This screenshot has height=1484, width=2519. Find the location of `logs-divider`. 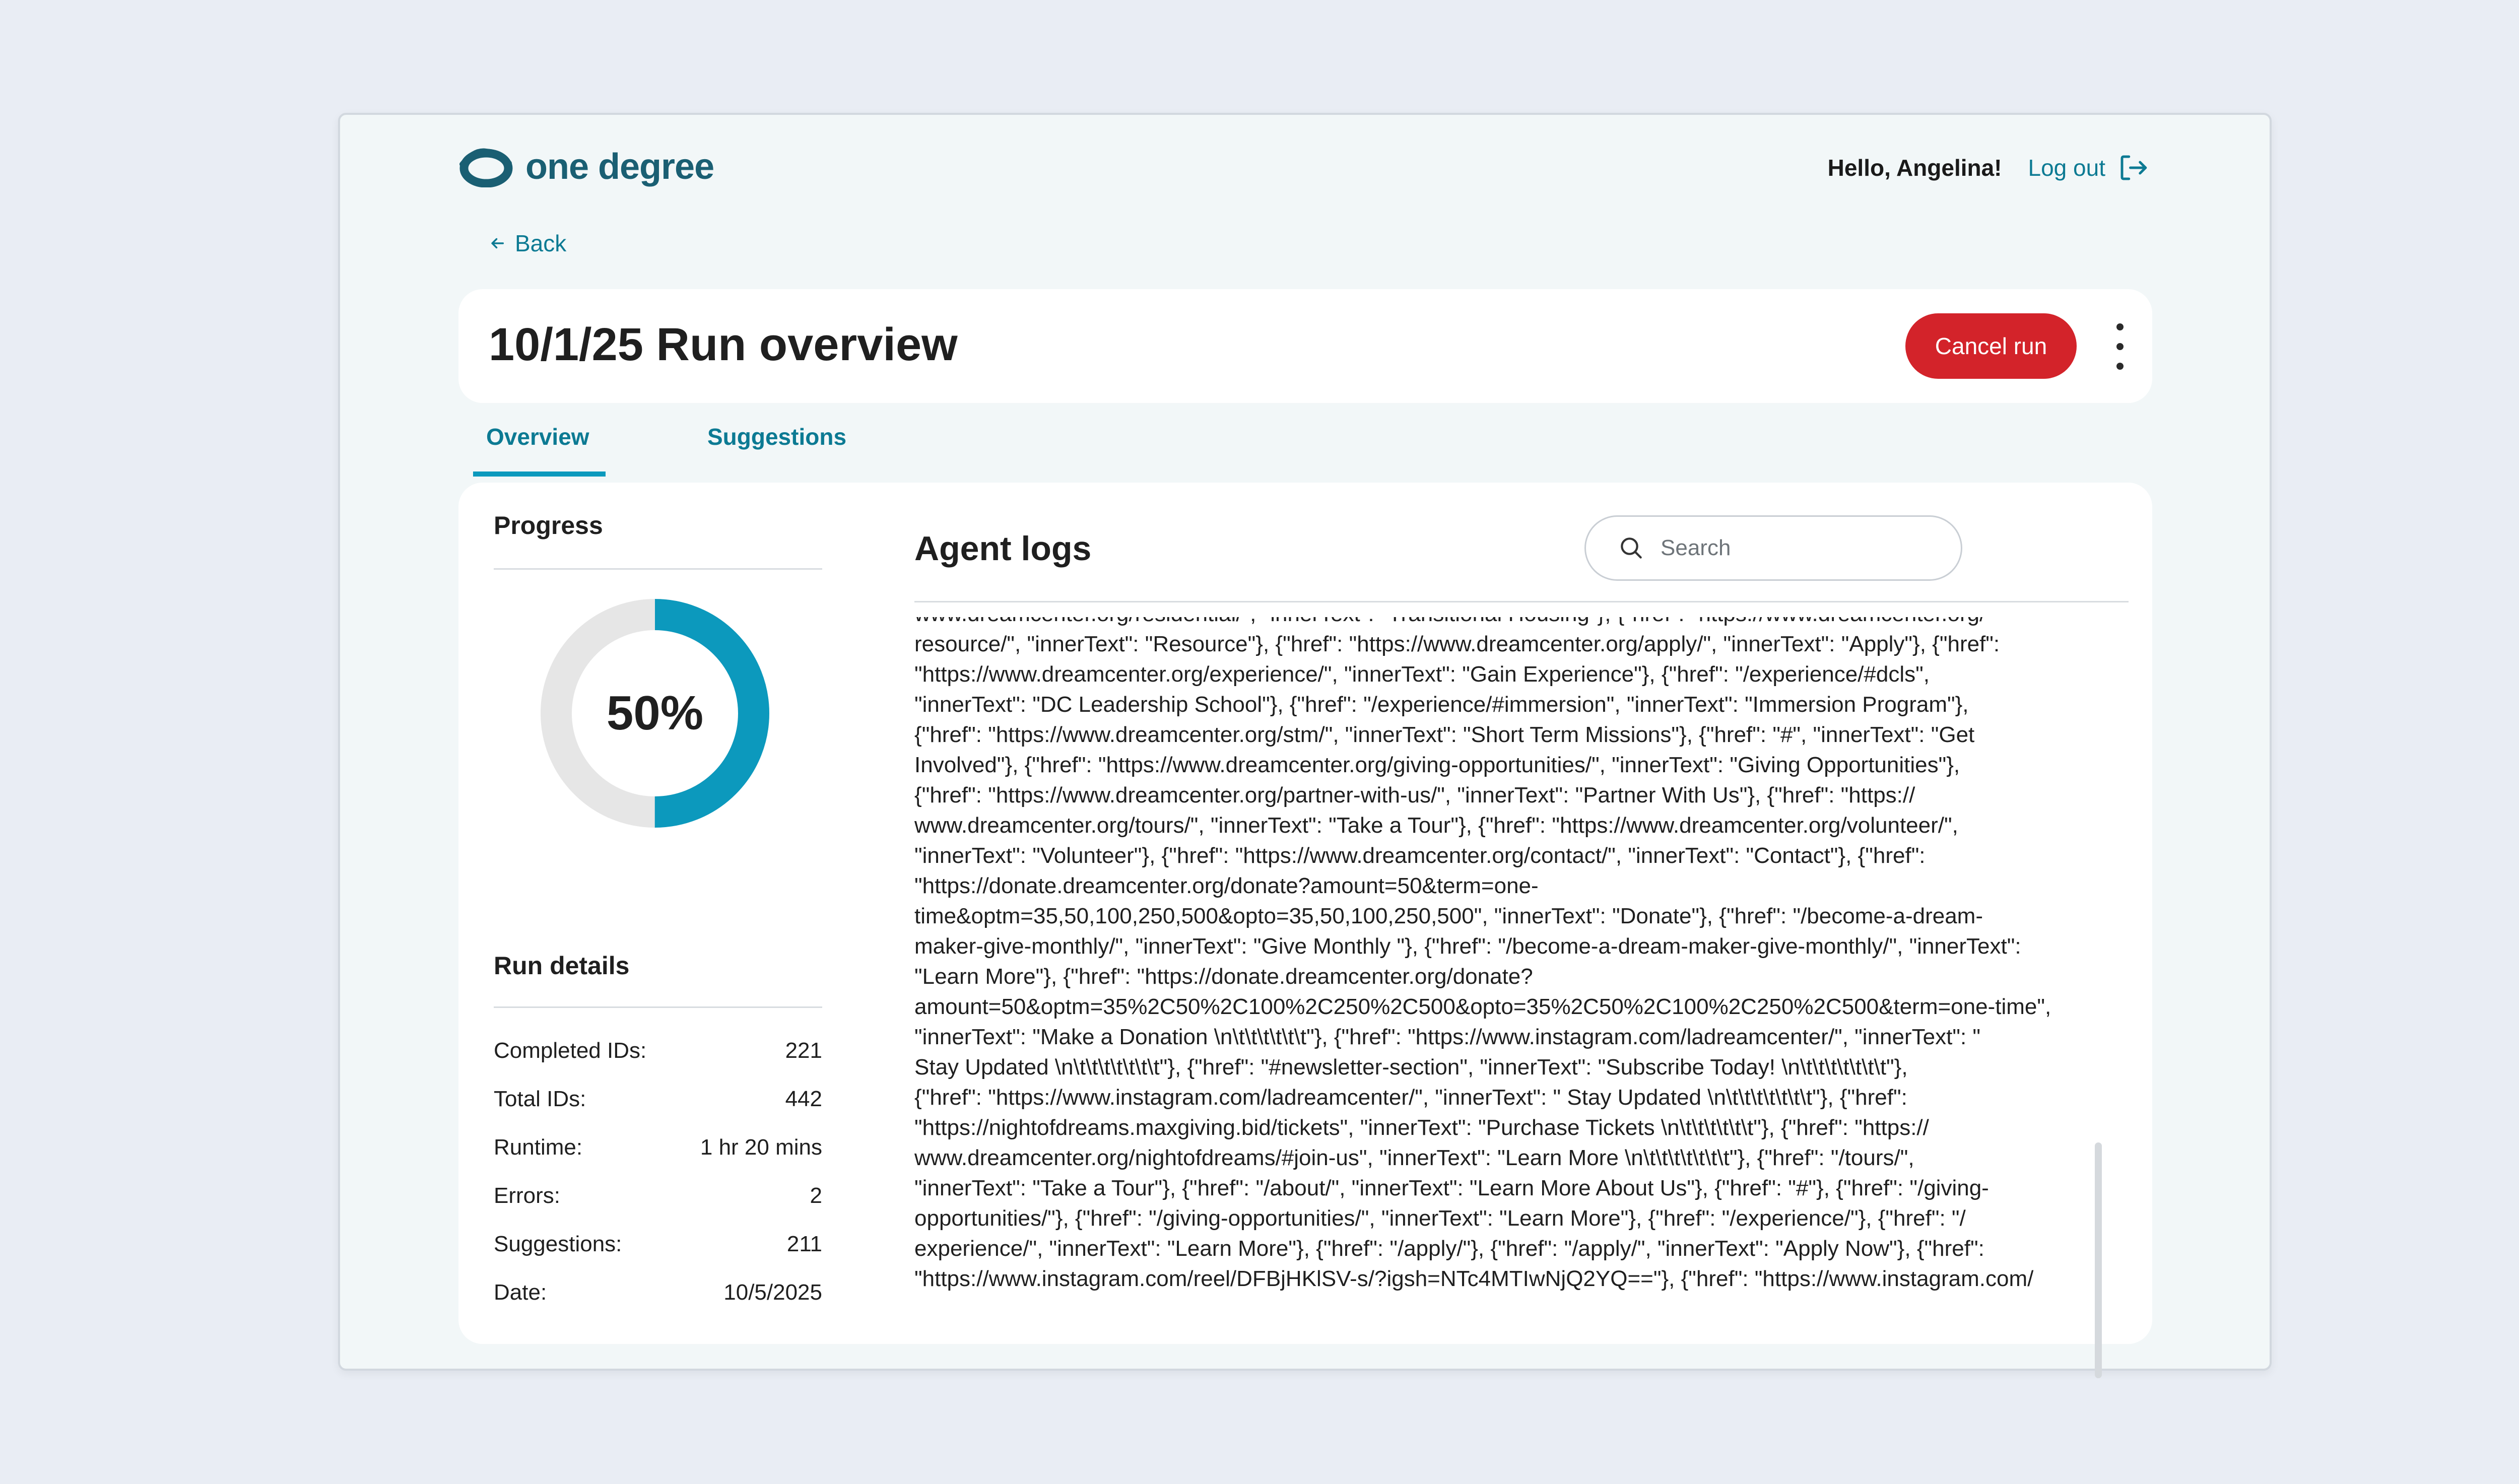

logs-divider is located at coordinates (1521, 601).